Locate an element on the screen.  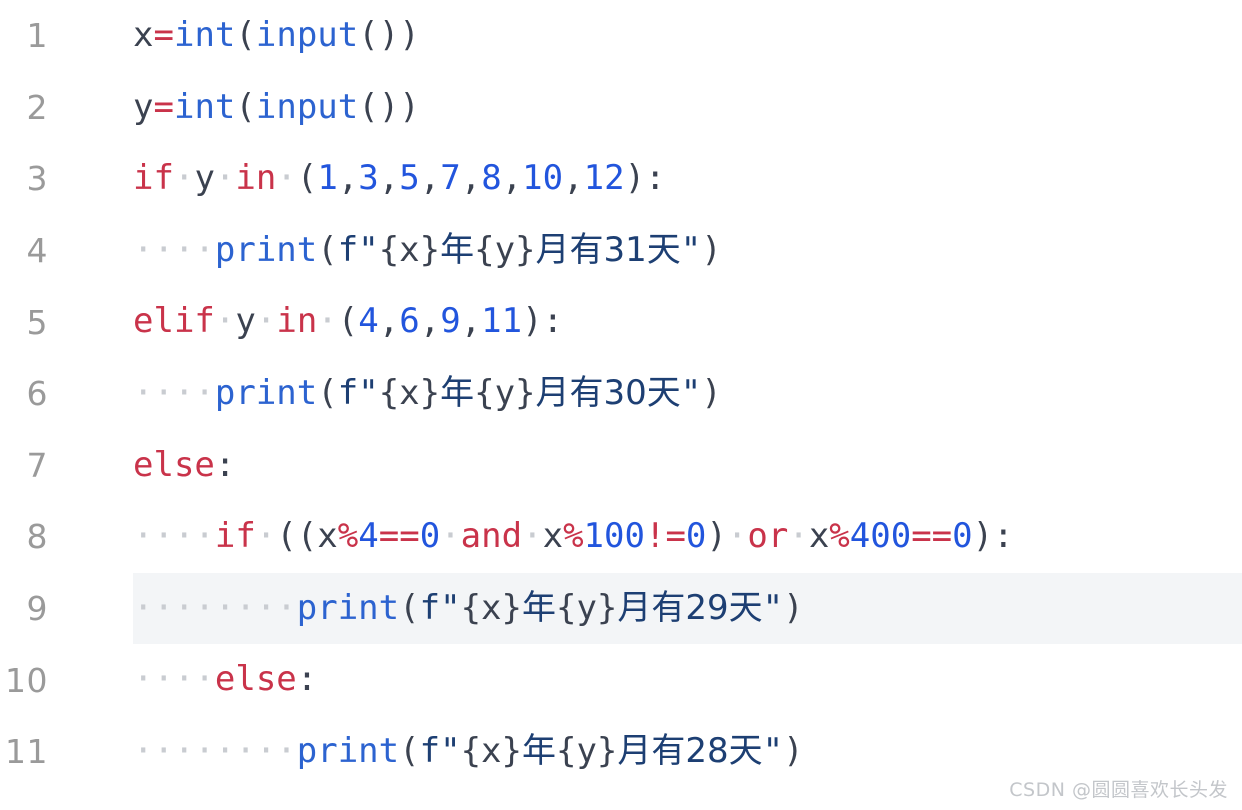
code-line: 7 else: is located at coordinates (621, 466).